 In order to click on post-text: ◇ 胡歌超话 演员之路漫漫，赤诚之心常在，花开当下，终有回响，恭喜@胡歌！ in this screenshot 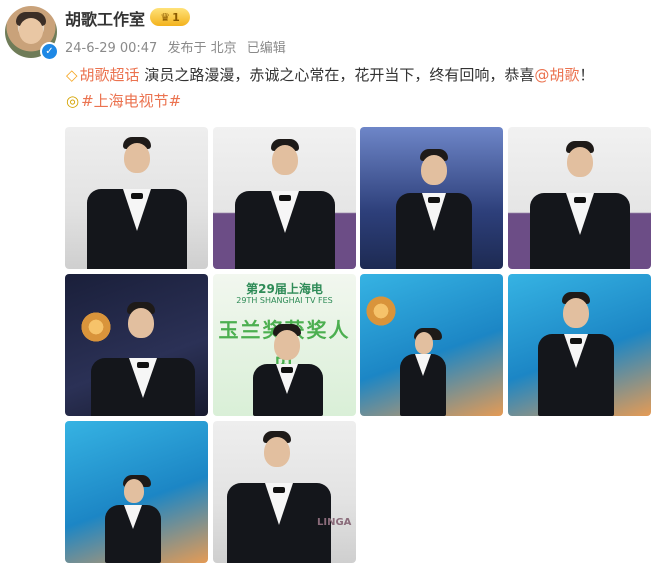, I will do `click(330, 75)`.